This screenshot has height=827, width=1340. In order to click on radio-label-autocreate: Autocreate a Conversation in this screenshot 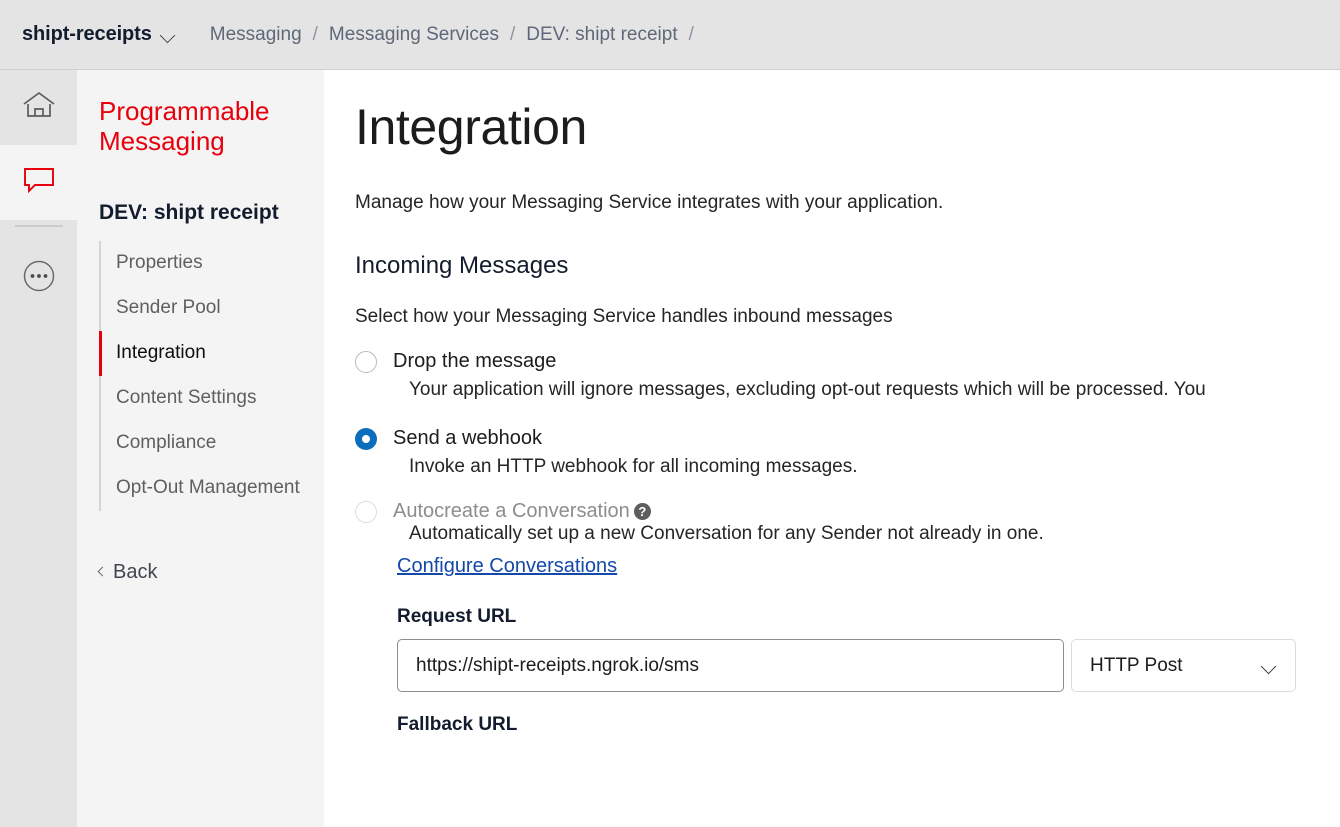, I will do `click(511, 511)`.